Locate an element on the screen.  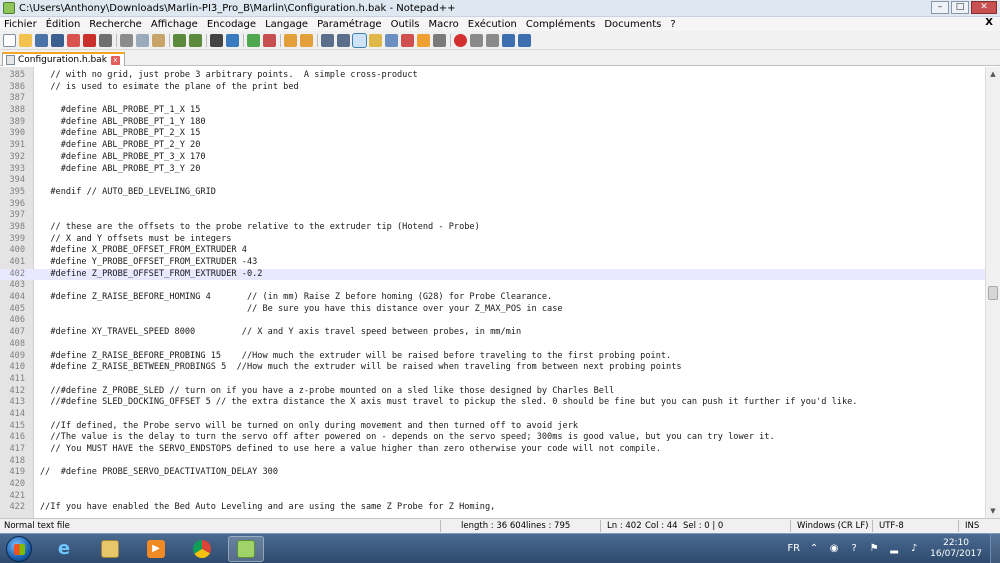
tab-configuration-h-bak: Configuration.h.bak x is located at coordinates (63, 59).